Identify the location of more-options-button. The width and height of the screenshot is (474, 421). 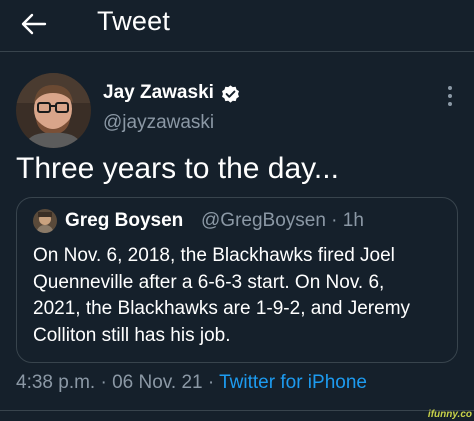
(450, 96).